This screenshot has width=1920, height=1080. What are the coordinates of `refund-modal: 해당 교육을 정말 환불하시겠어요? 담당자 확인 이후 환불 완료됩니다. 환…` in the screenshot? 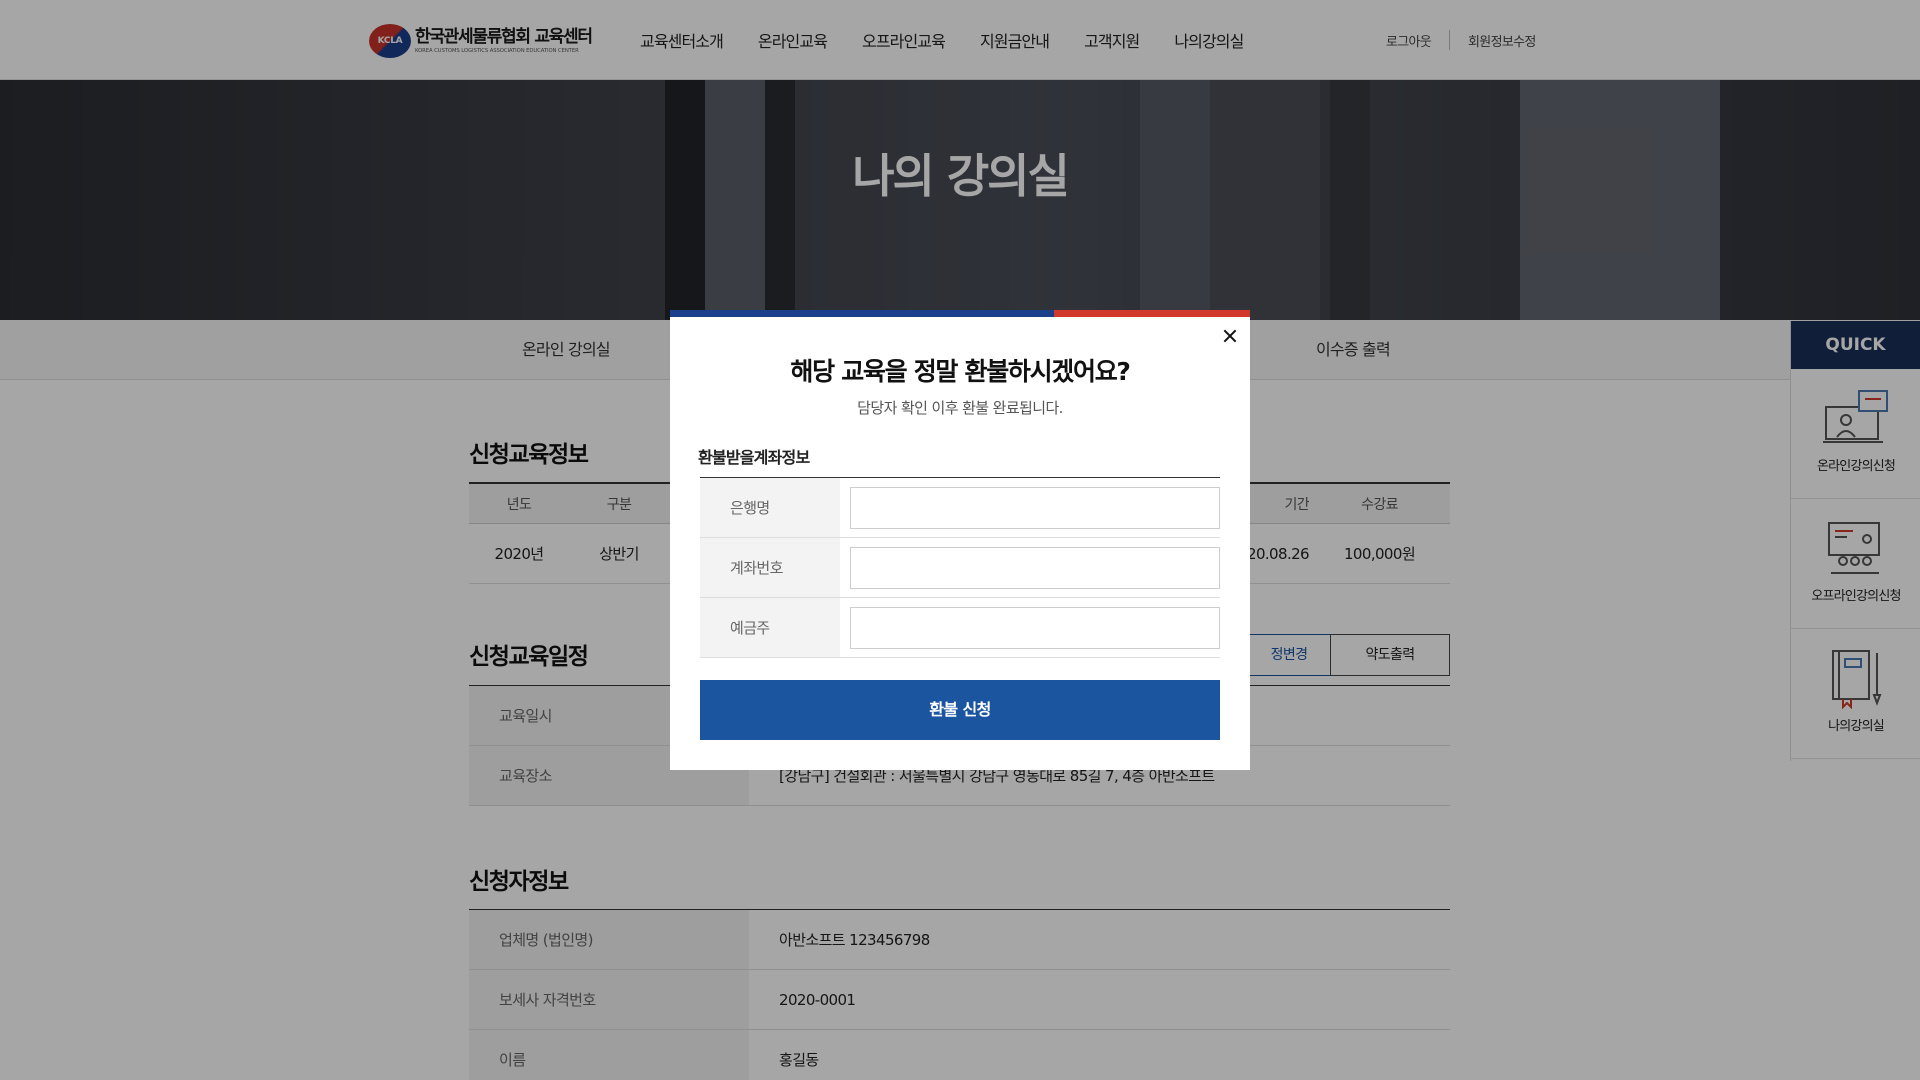 It's located at (960, 540).